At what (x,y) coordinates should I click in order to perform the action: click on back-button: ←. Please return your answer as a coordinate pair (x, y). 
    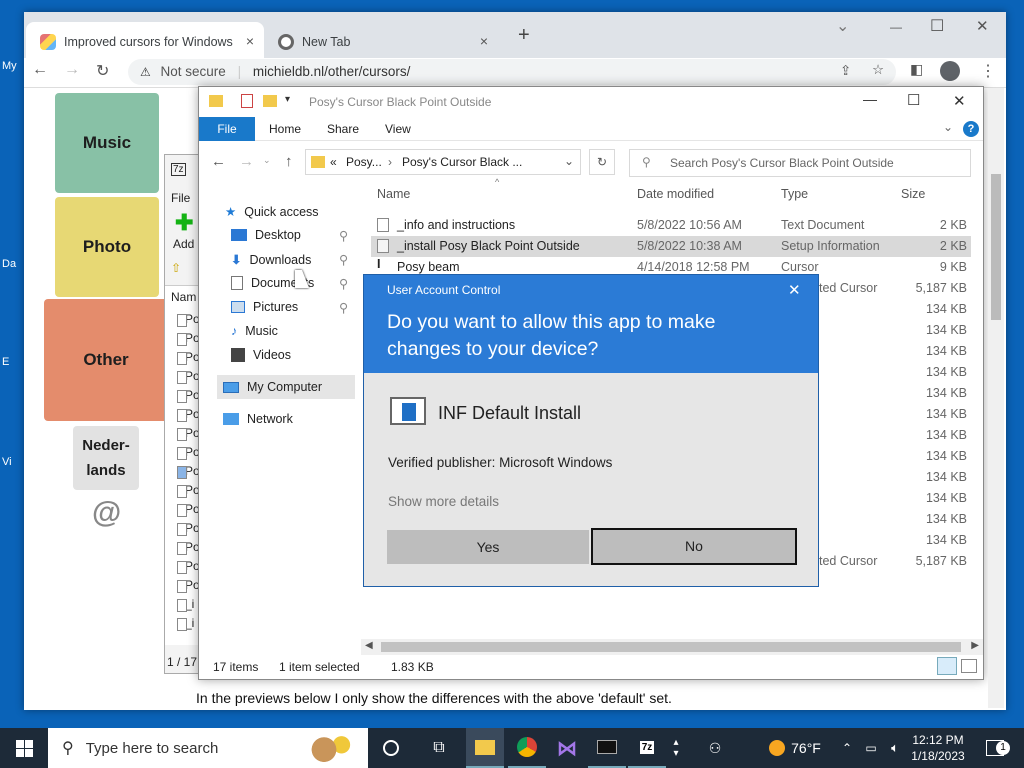
    Looking at the image, I should click on (40, 70).